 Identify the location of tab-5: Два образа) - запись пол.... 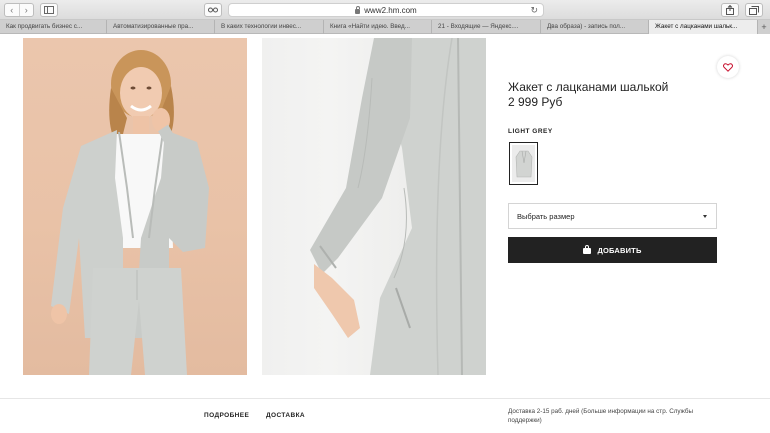
(595, 27).